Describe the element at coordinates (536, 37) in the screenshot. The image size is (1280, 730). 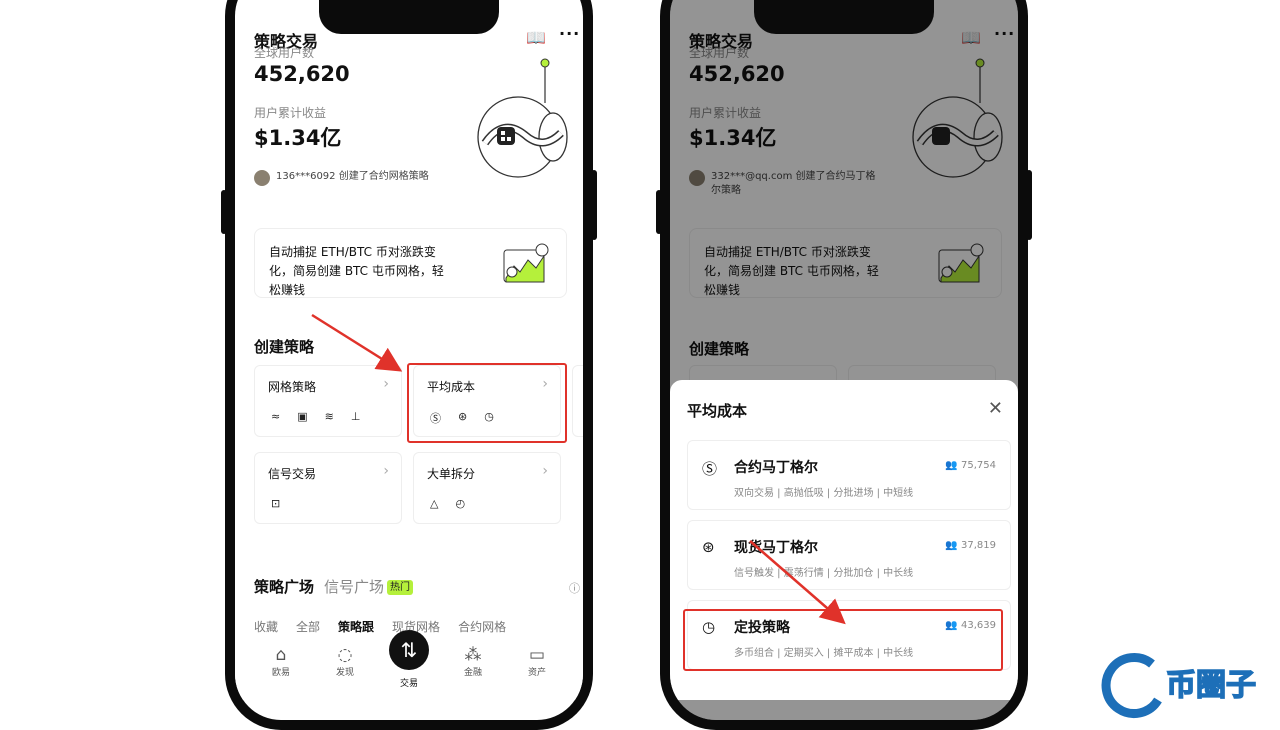
I see `book-icon: 📖` at that location.